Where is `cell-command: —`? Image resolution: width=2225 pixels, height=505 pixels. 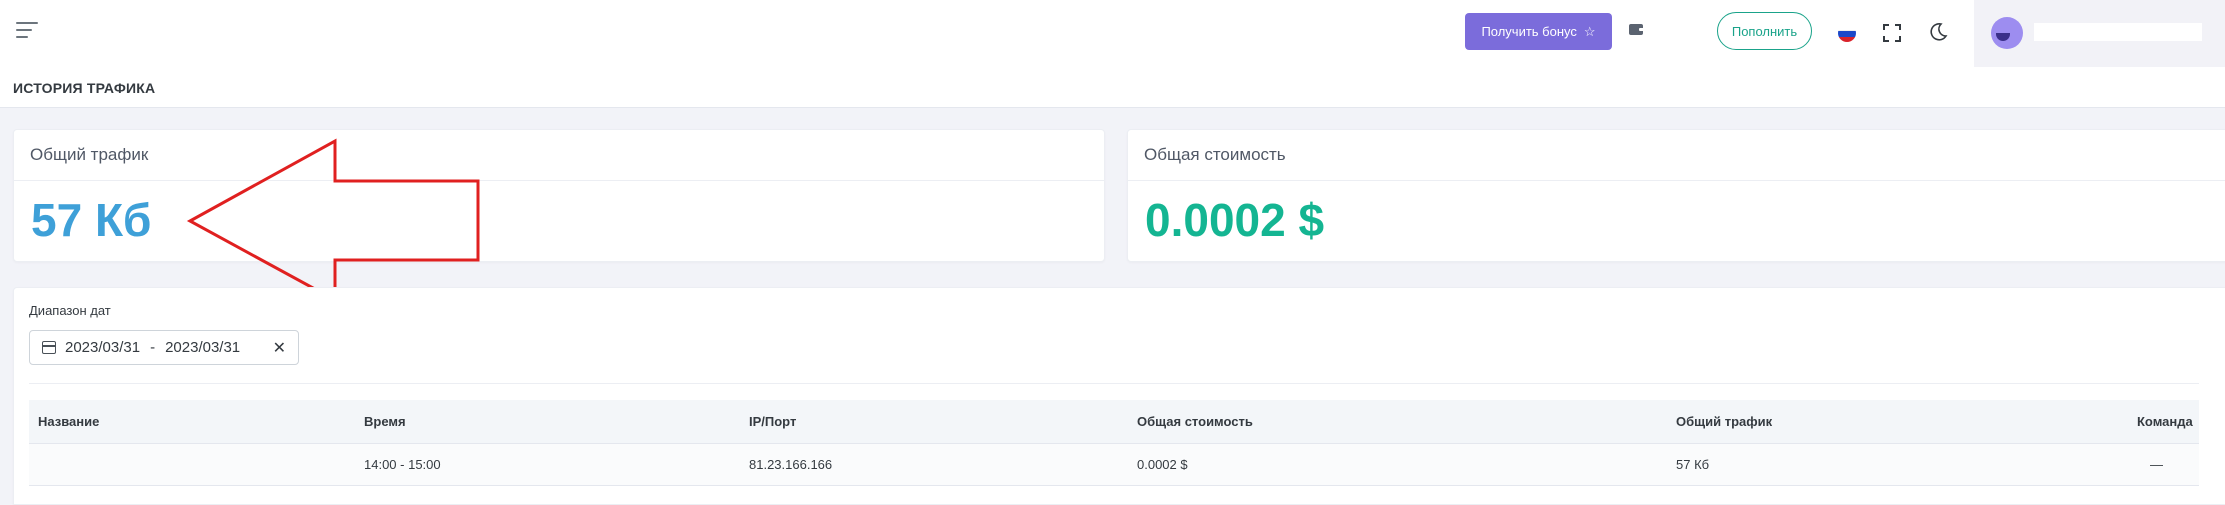 cell-command: — is located at coordinates (2156, 464).